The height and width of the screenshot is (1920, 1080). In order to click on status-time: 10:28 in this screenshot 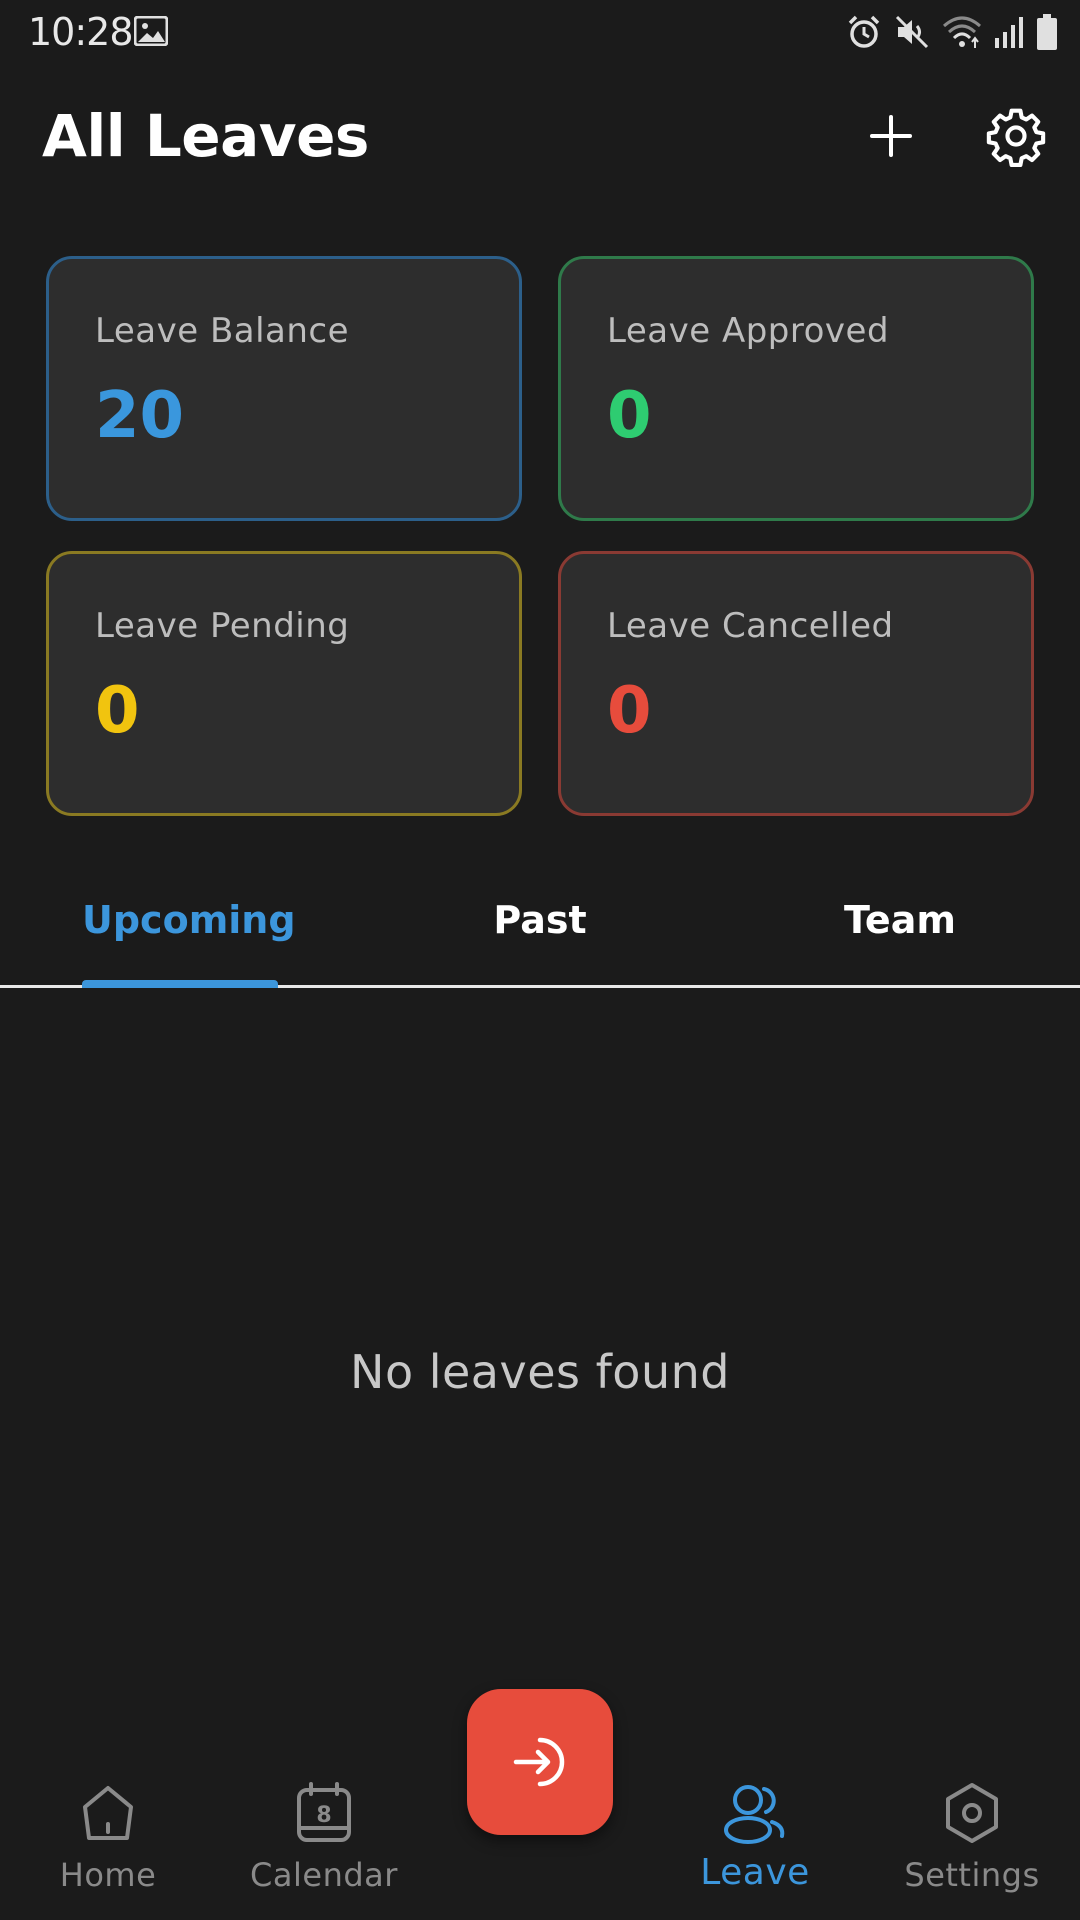, I will do `click(81, 32)`.